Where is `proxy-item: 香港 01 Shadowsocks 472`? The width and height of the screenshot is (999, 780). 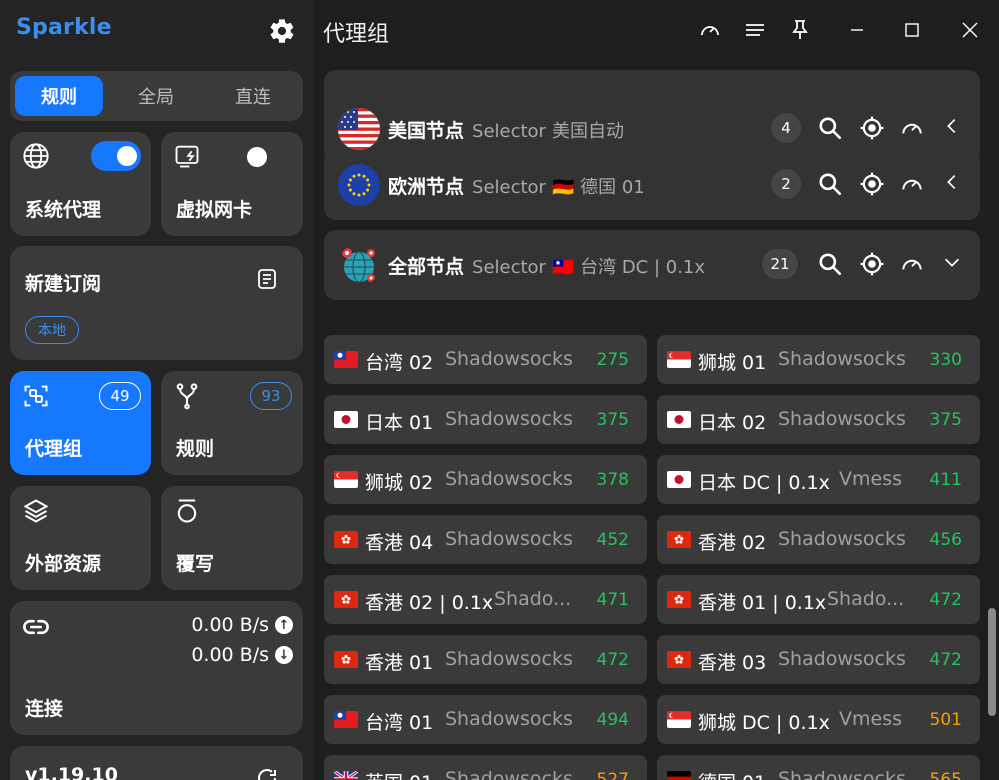 proxy-item: 香港 01 Shadowsocks 472 is located at coordinates (485, 659).